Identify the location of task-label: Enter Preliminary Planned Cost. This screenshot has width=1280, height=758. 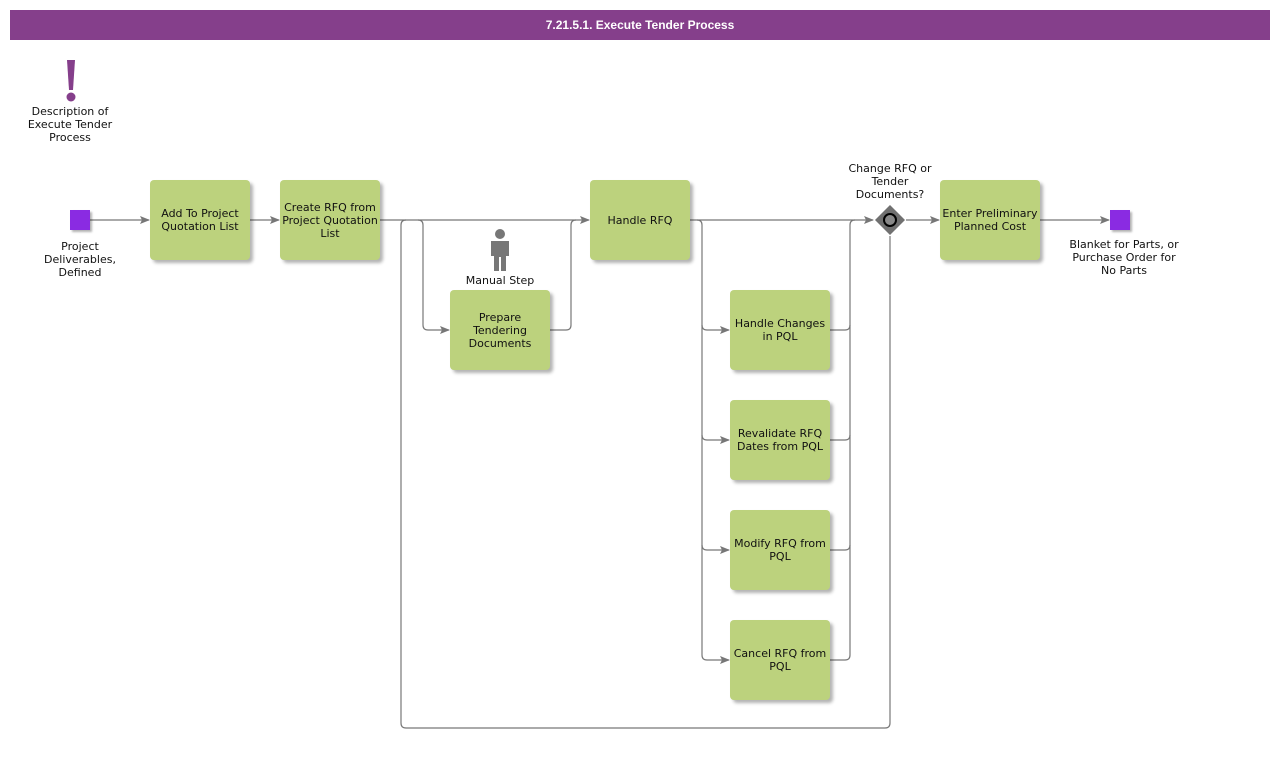
(990, 220).